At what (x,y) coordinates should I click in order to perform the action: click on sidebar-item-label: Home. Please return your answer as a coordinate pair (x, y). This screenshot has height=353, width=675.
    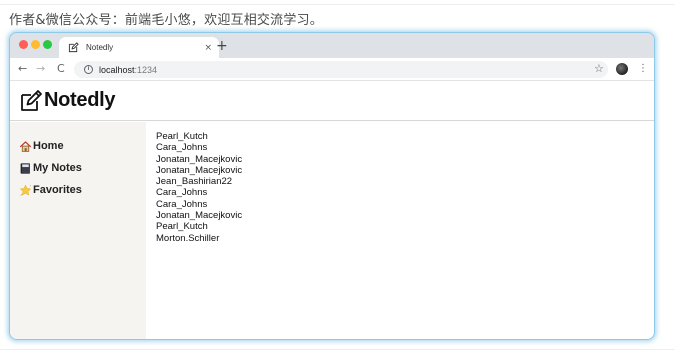
    Looking at the image, I should click on (48, 146).